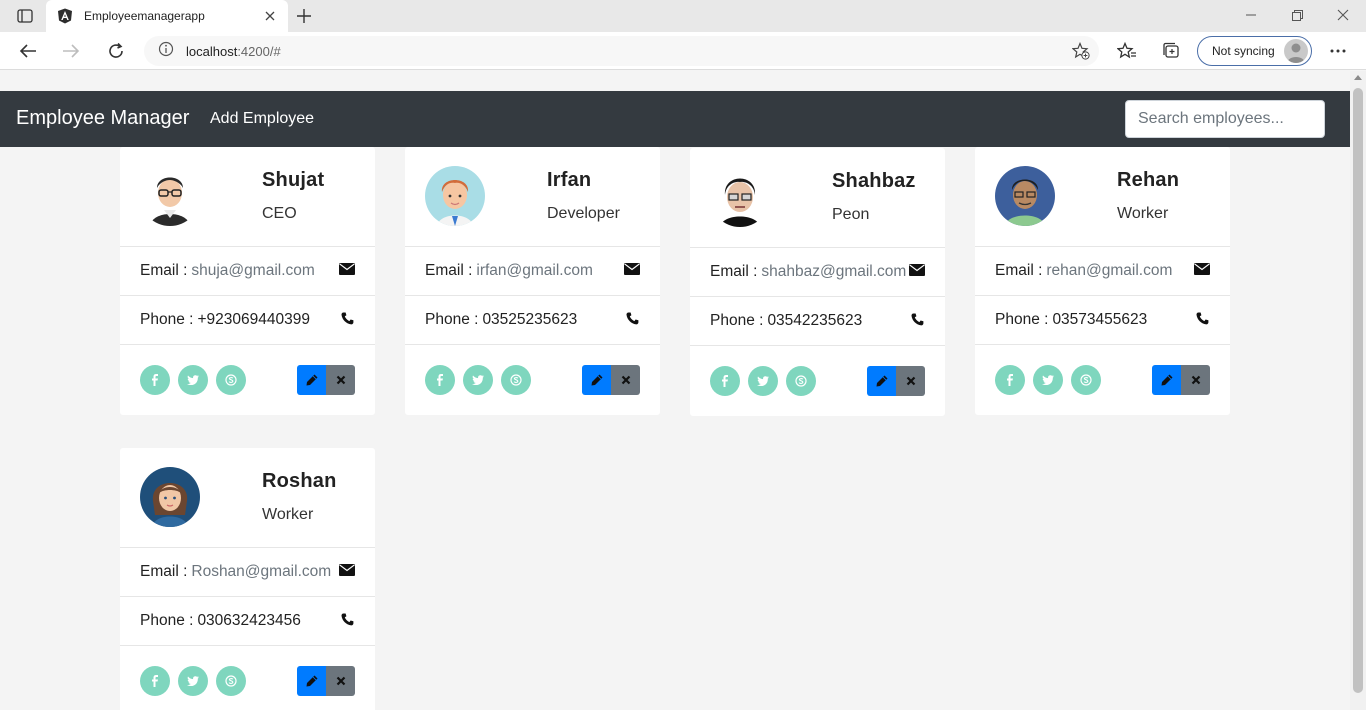 The height and width of the screenshot is (710, 1366). Describe the element at coordinates (304, 16) in the screenshot. I see `new-tab-icon` at that location.